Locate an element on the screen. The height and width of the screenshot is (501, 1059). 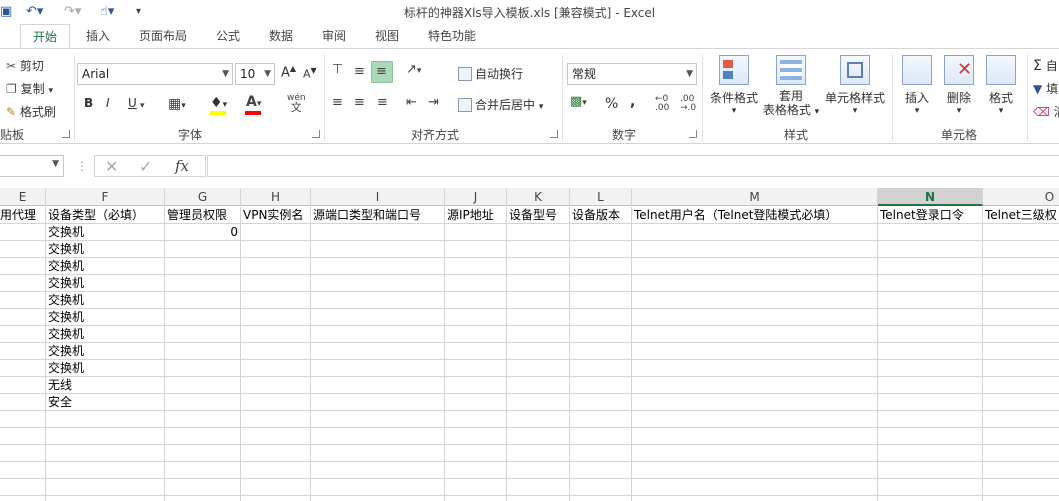
clear-button: ⌫ 清 is located at coordinates (1046, 111).